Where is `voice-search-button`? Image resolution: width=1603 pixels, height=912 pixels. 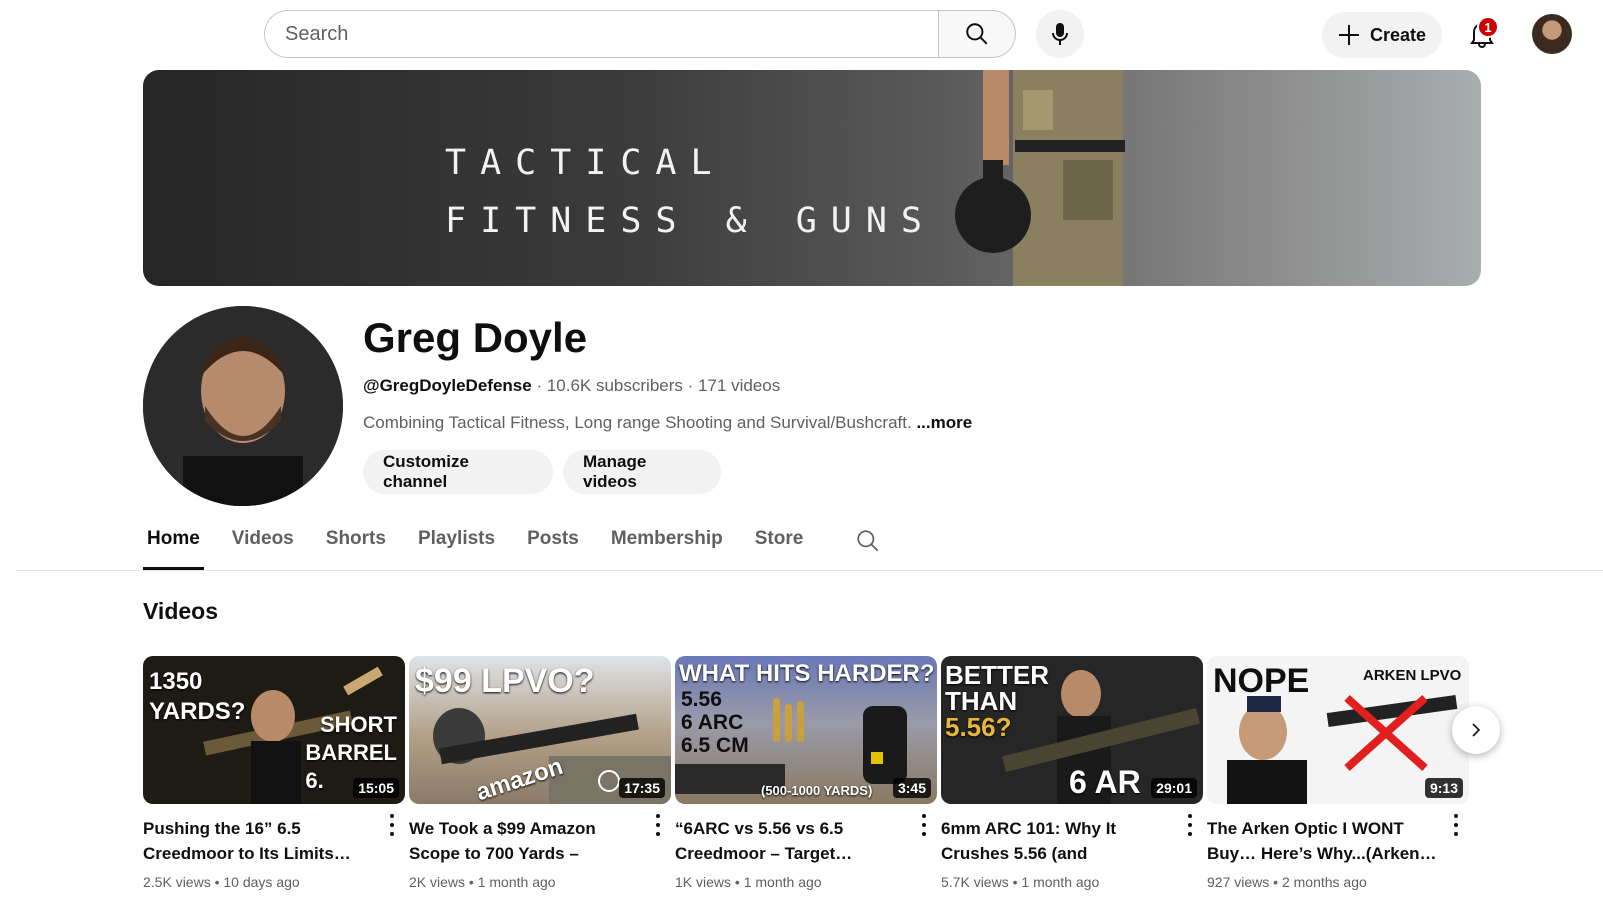
voice-search-button is located at coordinates (1060, 34).